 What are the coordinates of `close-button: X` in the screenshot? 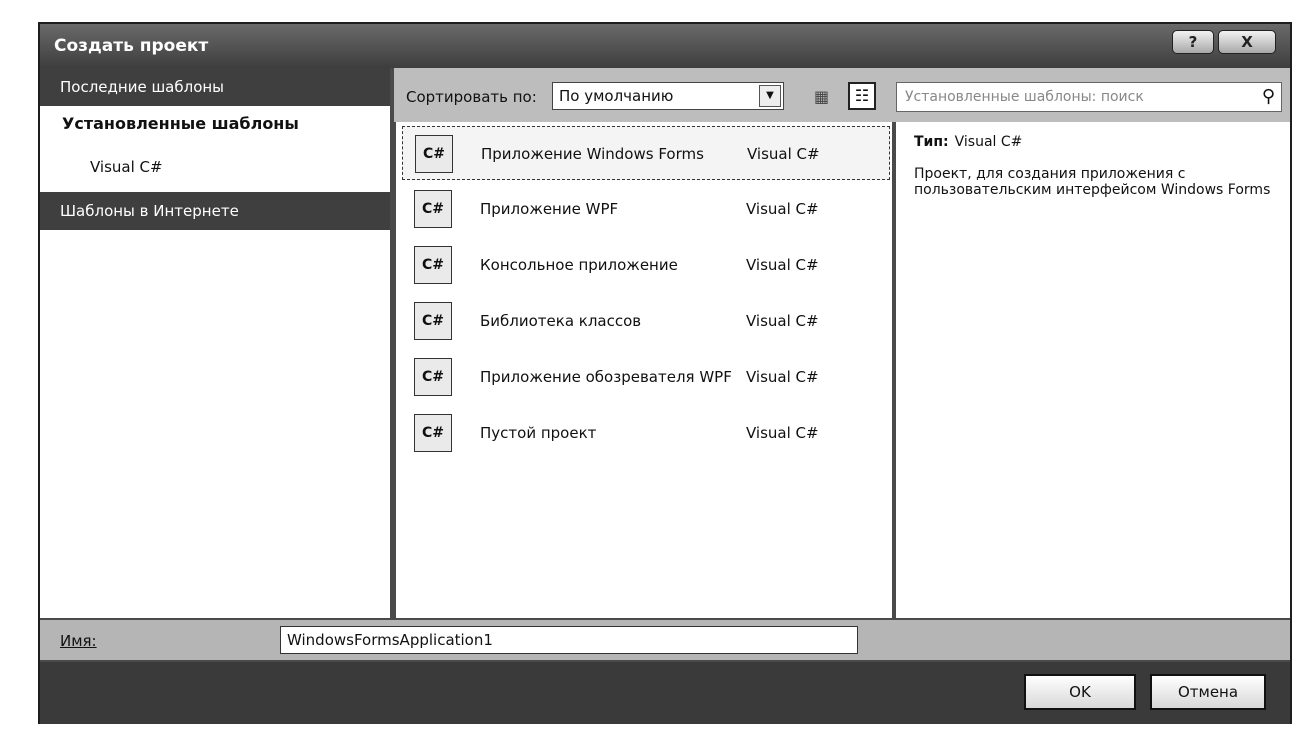 It's located at (1247, 42).